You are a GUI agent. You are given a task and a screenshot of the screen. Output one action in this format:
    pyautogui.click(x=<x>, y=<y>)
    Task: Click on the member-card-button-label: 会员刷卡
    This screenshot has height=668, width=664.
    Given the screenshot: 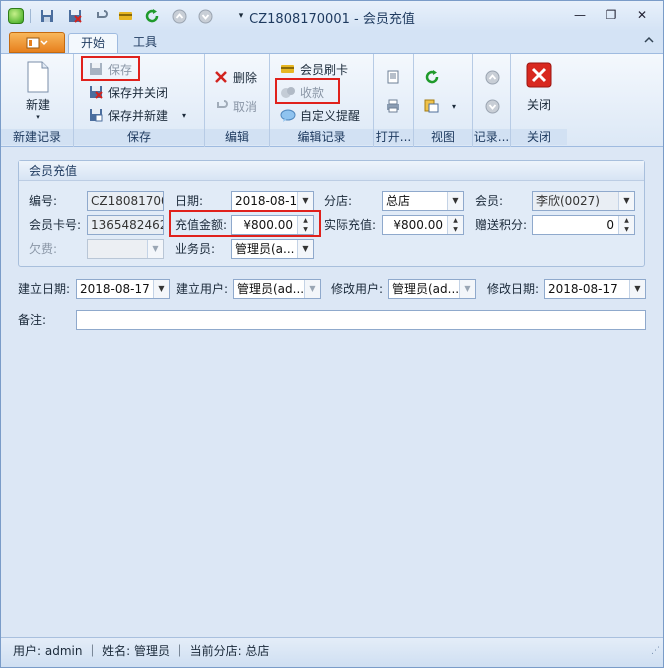 What is the action you would take?
    pyautogui.click(x=324, y=69)
    